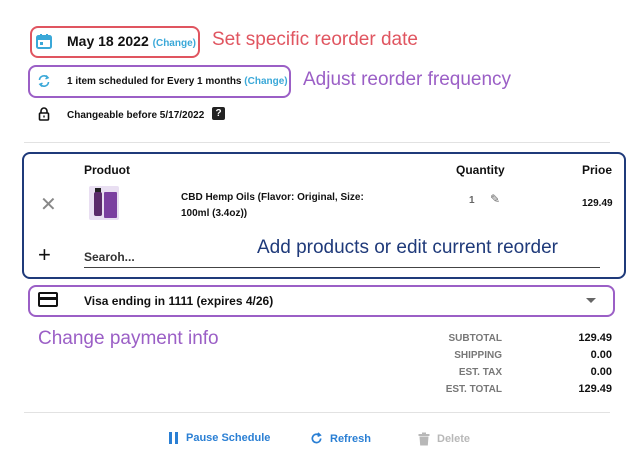 This screenshot has height=464, width=634. Describe the element at coordinates (174, 43) in the screenshot. I see `change-date-link: Change` at that location.